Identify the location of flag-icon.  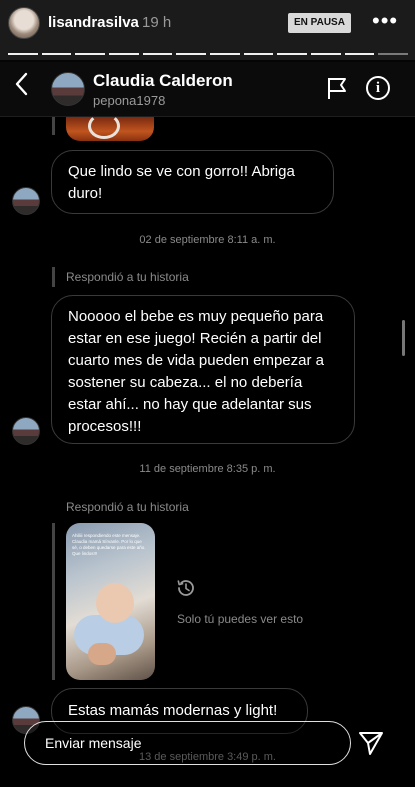
(337, 88).